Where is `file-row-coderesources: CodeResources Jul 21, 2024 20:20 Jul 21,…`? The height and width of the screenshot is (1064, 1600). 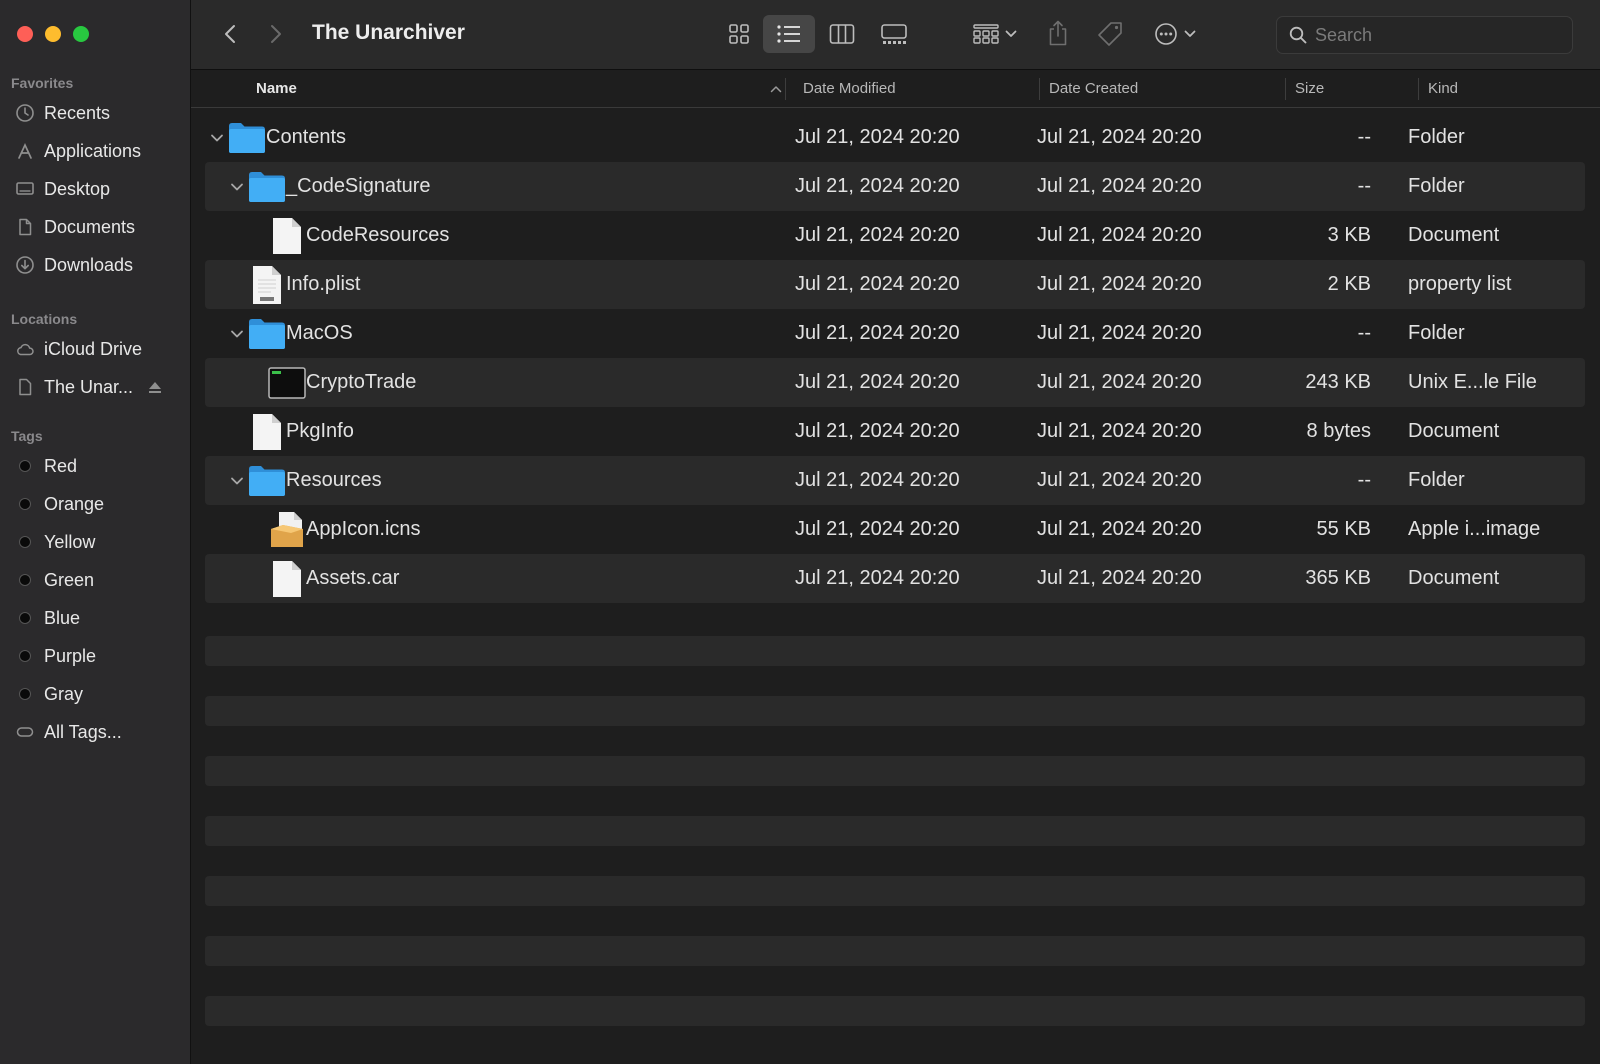 file-row-coderesources: CodeResources Jul 21, 2024 20:20 Jul 21,… is located at coordinates (895, 235).